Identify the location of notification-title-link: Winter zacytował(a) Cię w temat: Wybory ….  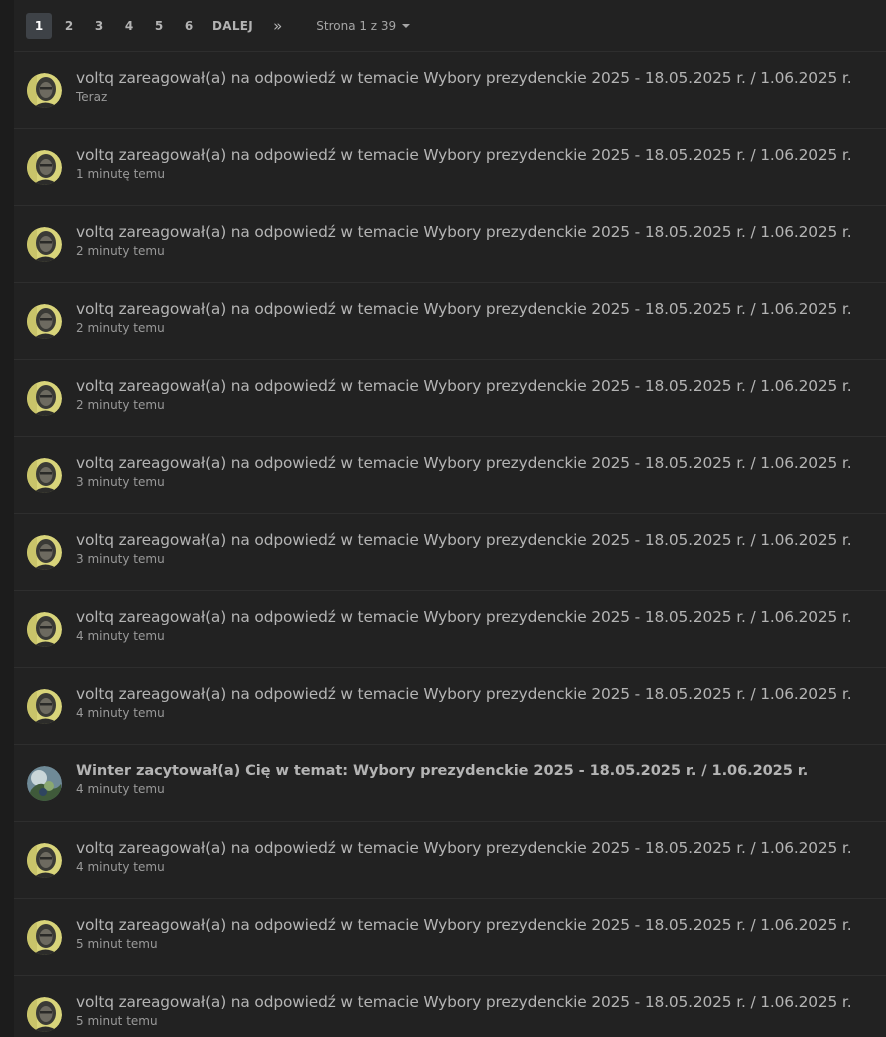
(442, 770).